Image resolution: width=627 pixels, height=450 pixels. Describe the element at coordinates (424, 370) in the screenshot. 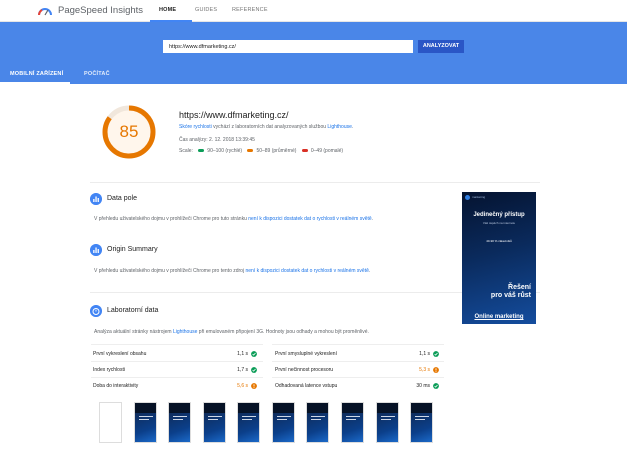

I see `metric-fci-value: 5,3 s` at that location.